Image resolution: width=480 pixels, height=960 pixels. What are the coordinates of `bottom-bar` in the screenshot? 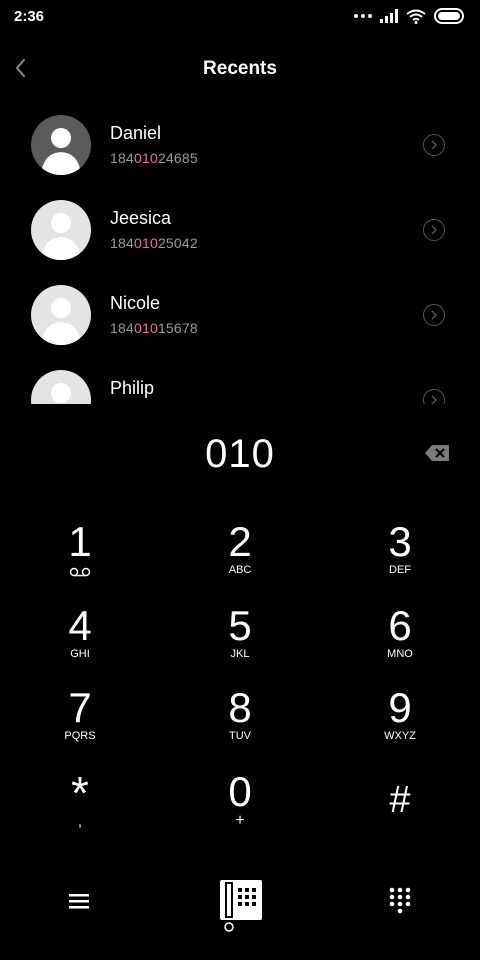 It's located at (240, 905).